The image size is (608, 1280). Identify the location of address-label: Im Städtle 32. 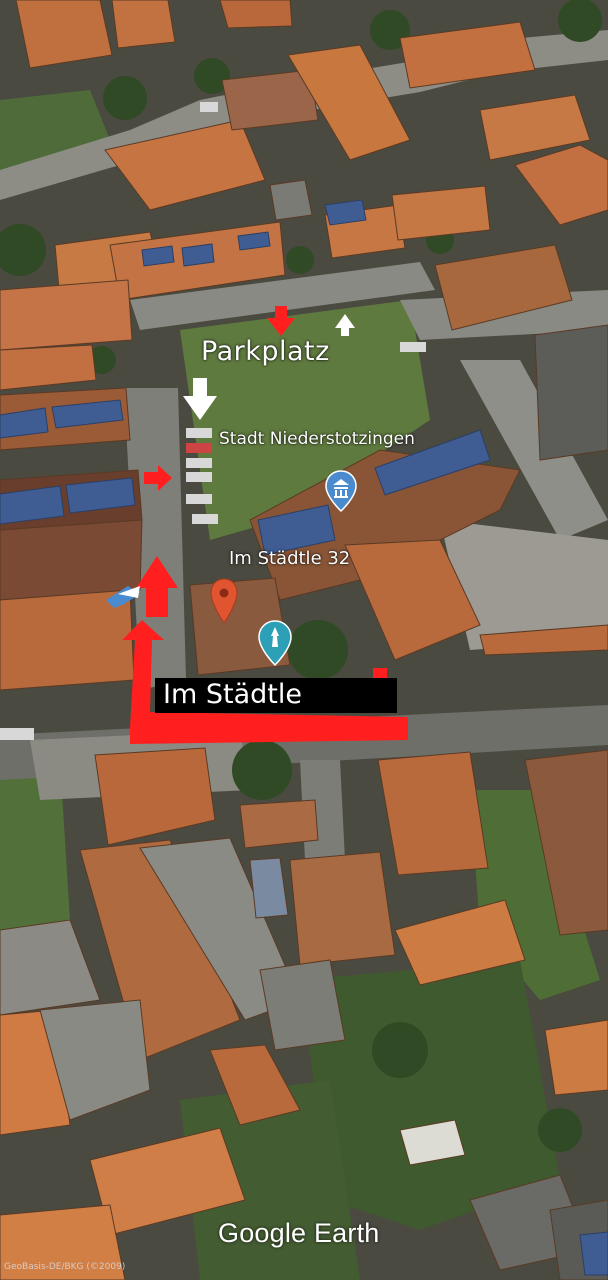
(289, 558).